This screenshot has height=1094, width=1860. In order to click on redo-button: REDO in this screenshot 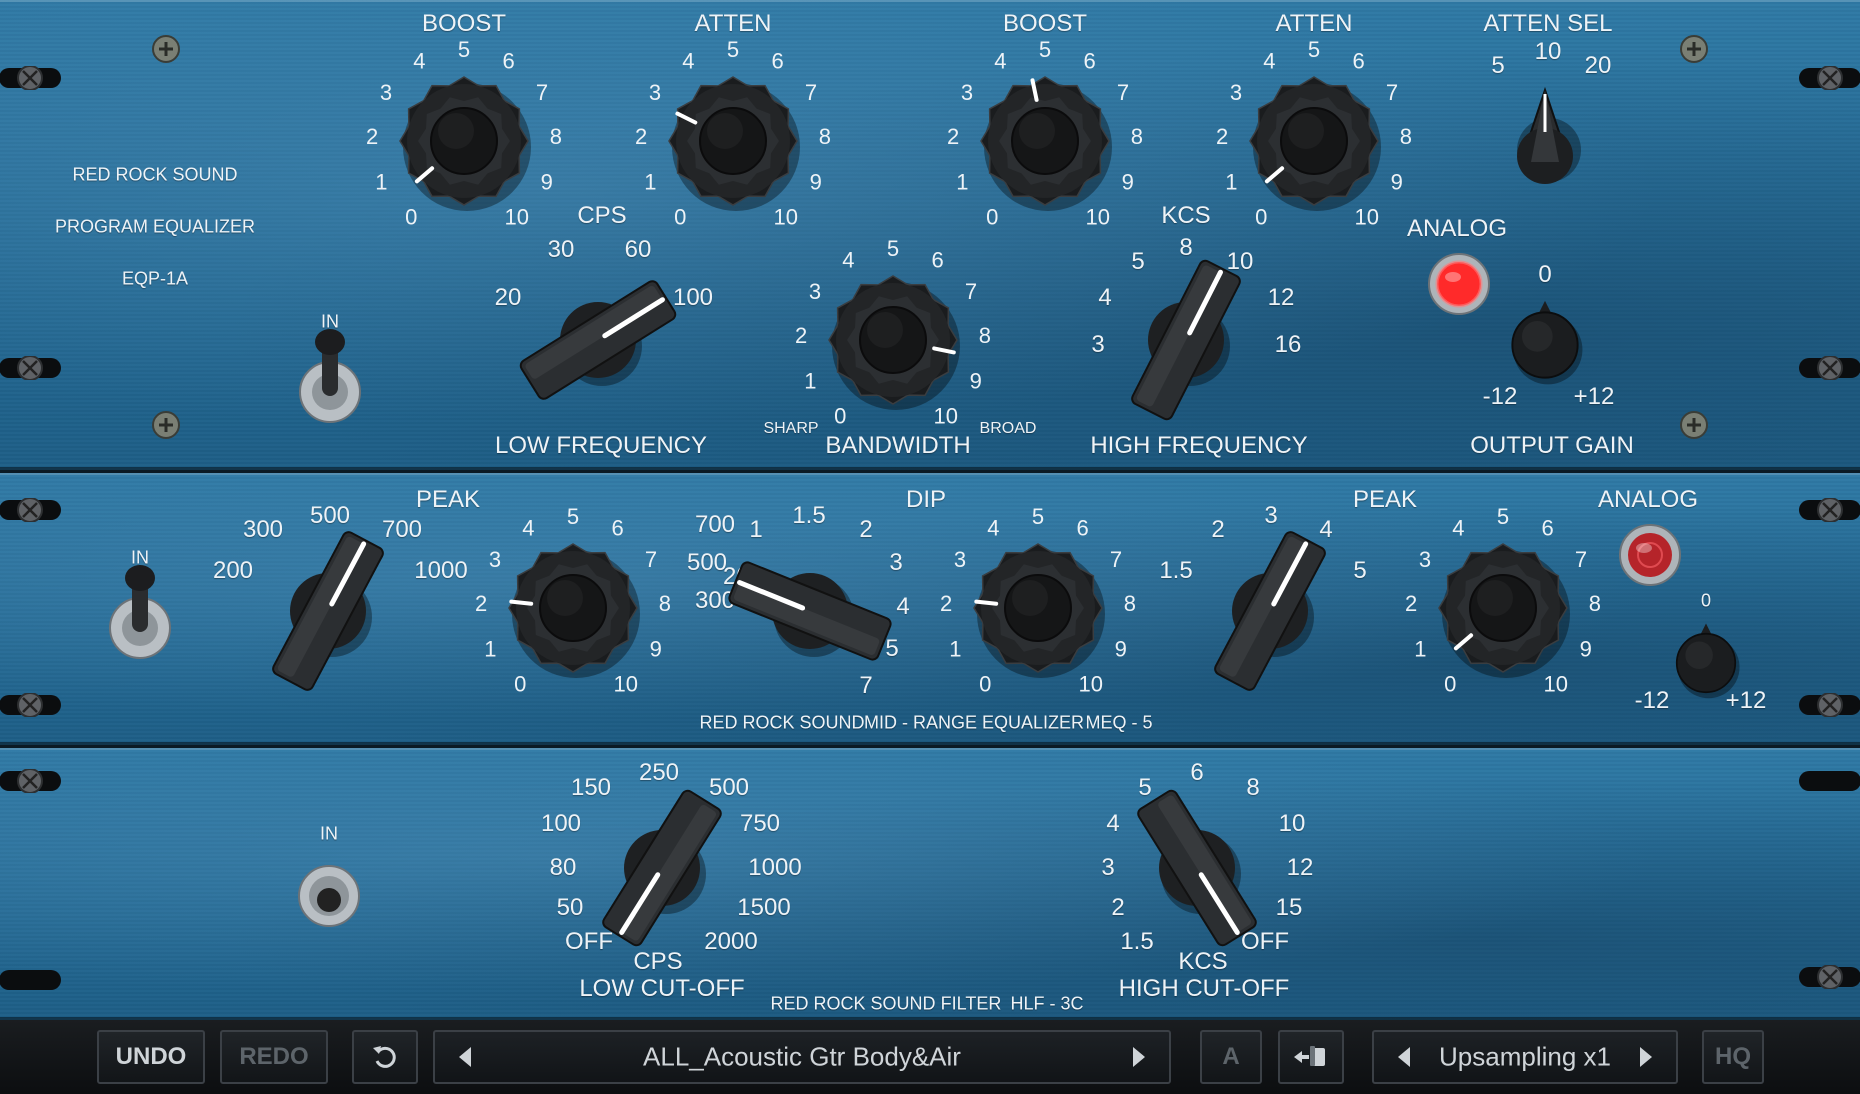, I will do `click(274, 1057)`.